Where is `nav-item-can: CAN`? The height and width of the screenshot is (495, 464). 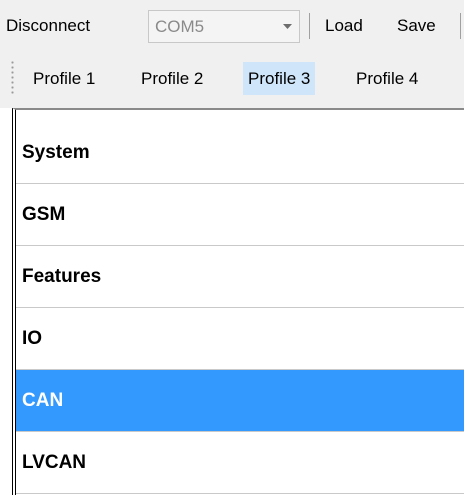
nav-item-can: CAN is located at coordinates (240, 401).